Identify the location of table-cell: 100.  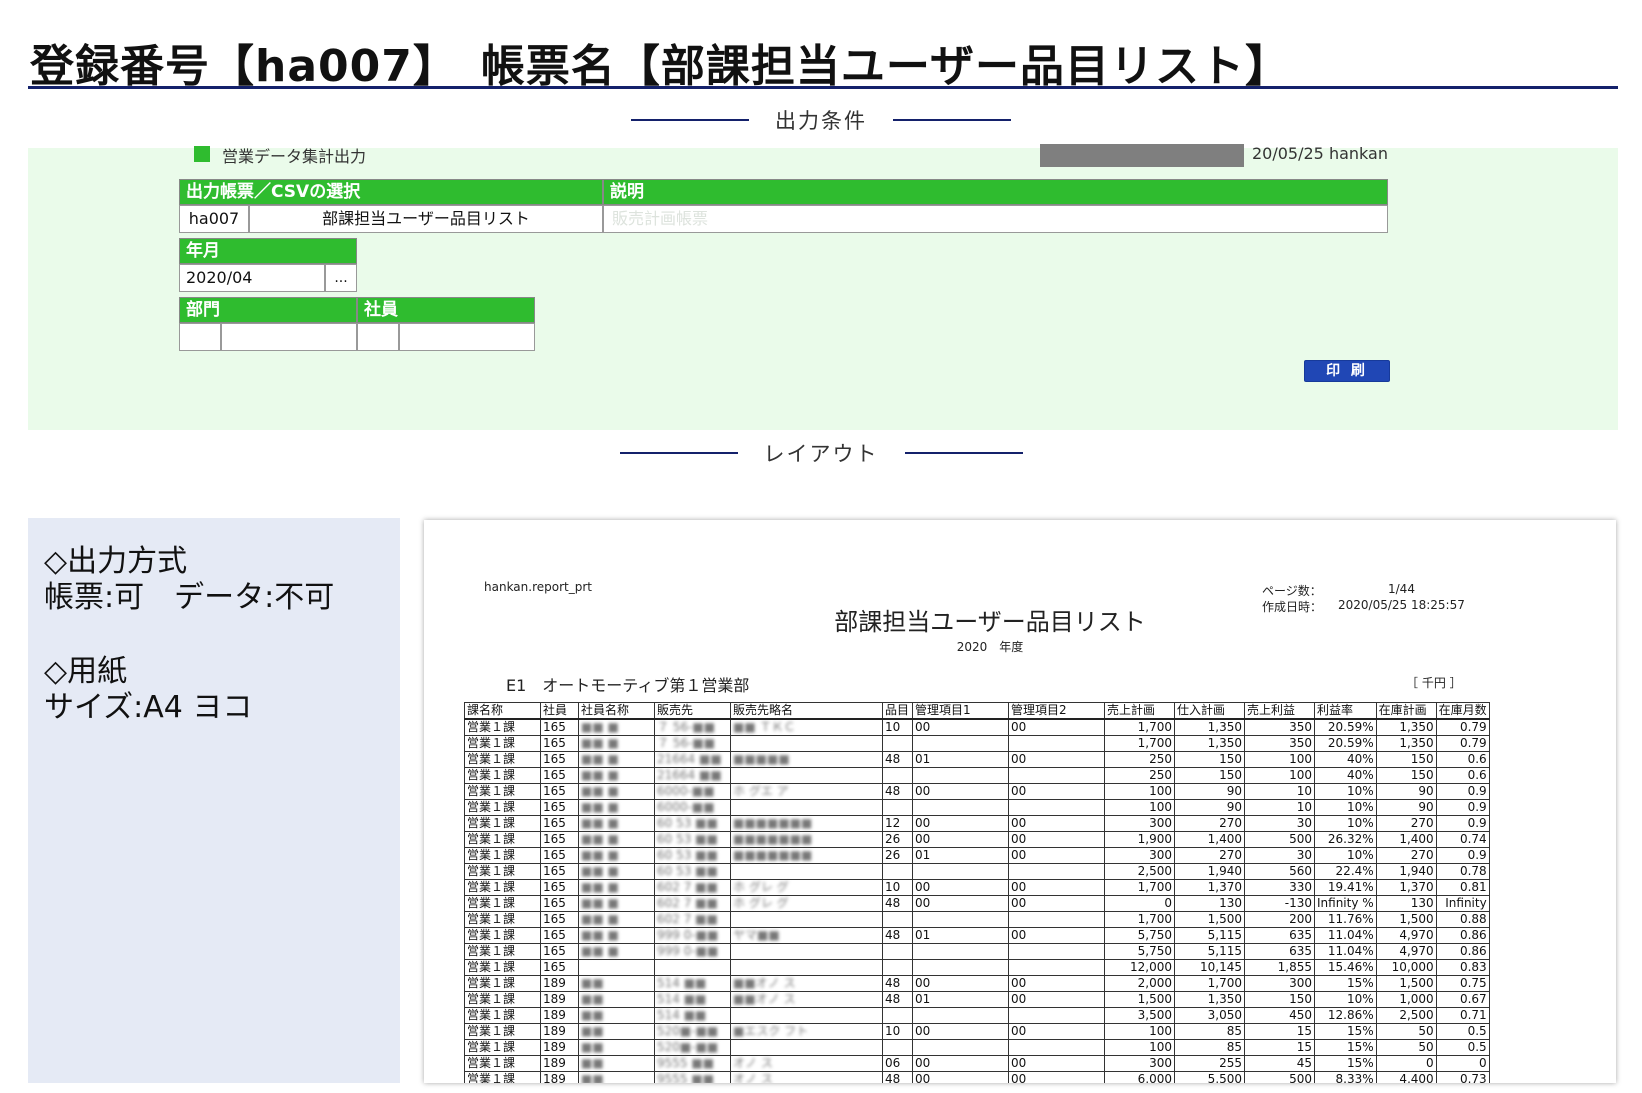
(1279, 775).